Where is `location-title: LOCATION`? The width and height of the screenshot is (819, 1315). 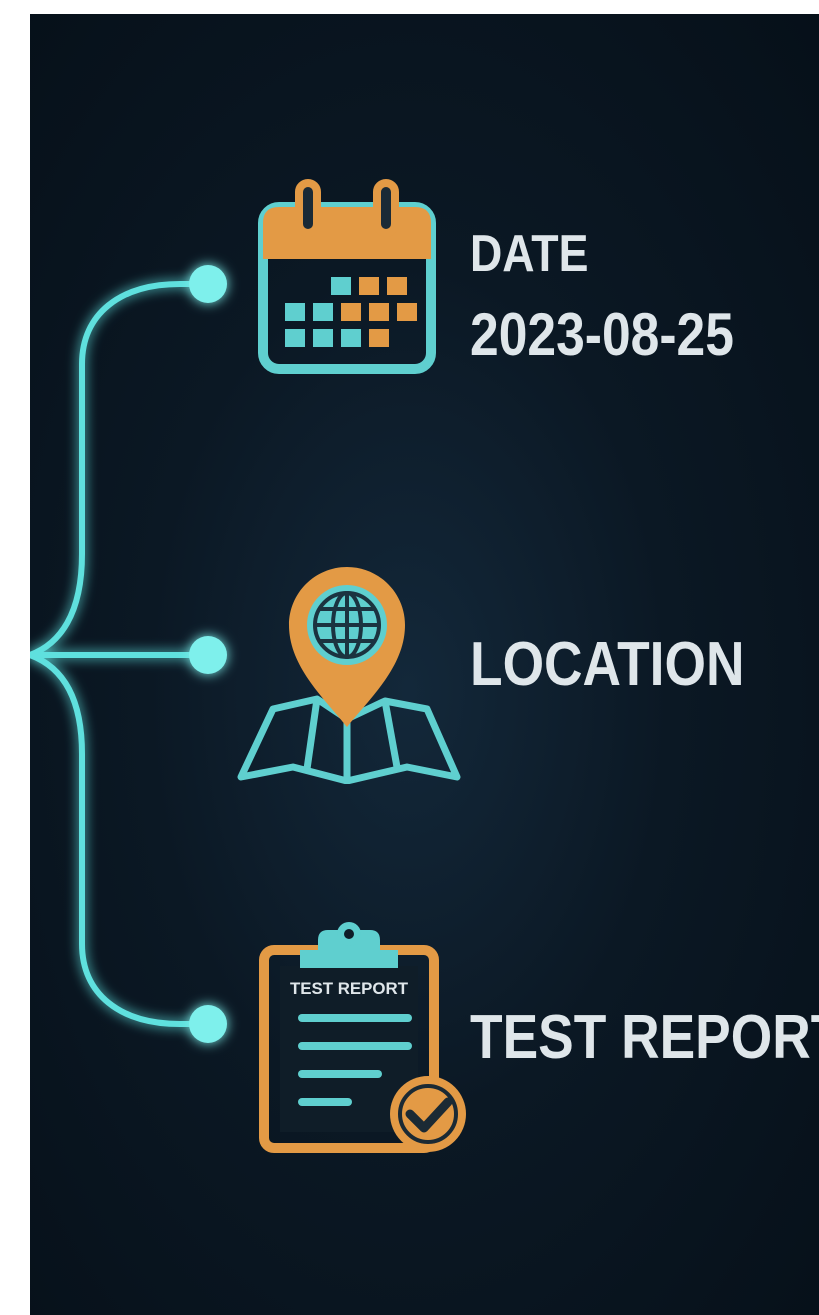 location-title: LOCATION is located at coordinates (607, 664).